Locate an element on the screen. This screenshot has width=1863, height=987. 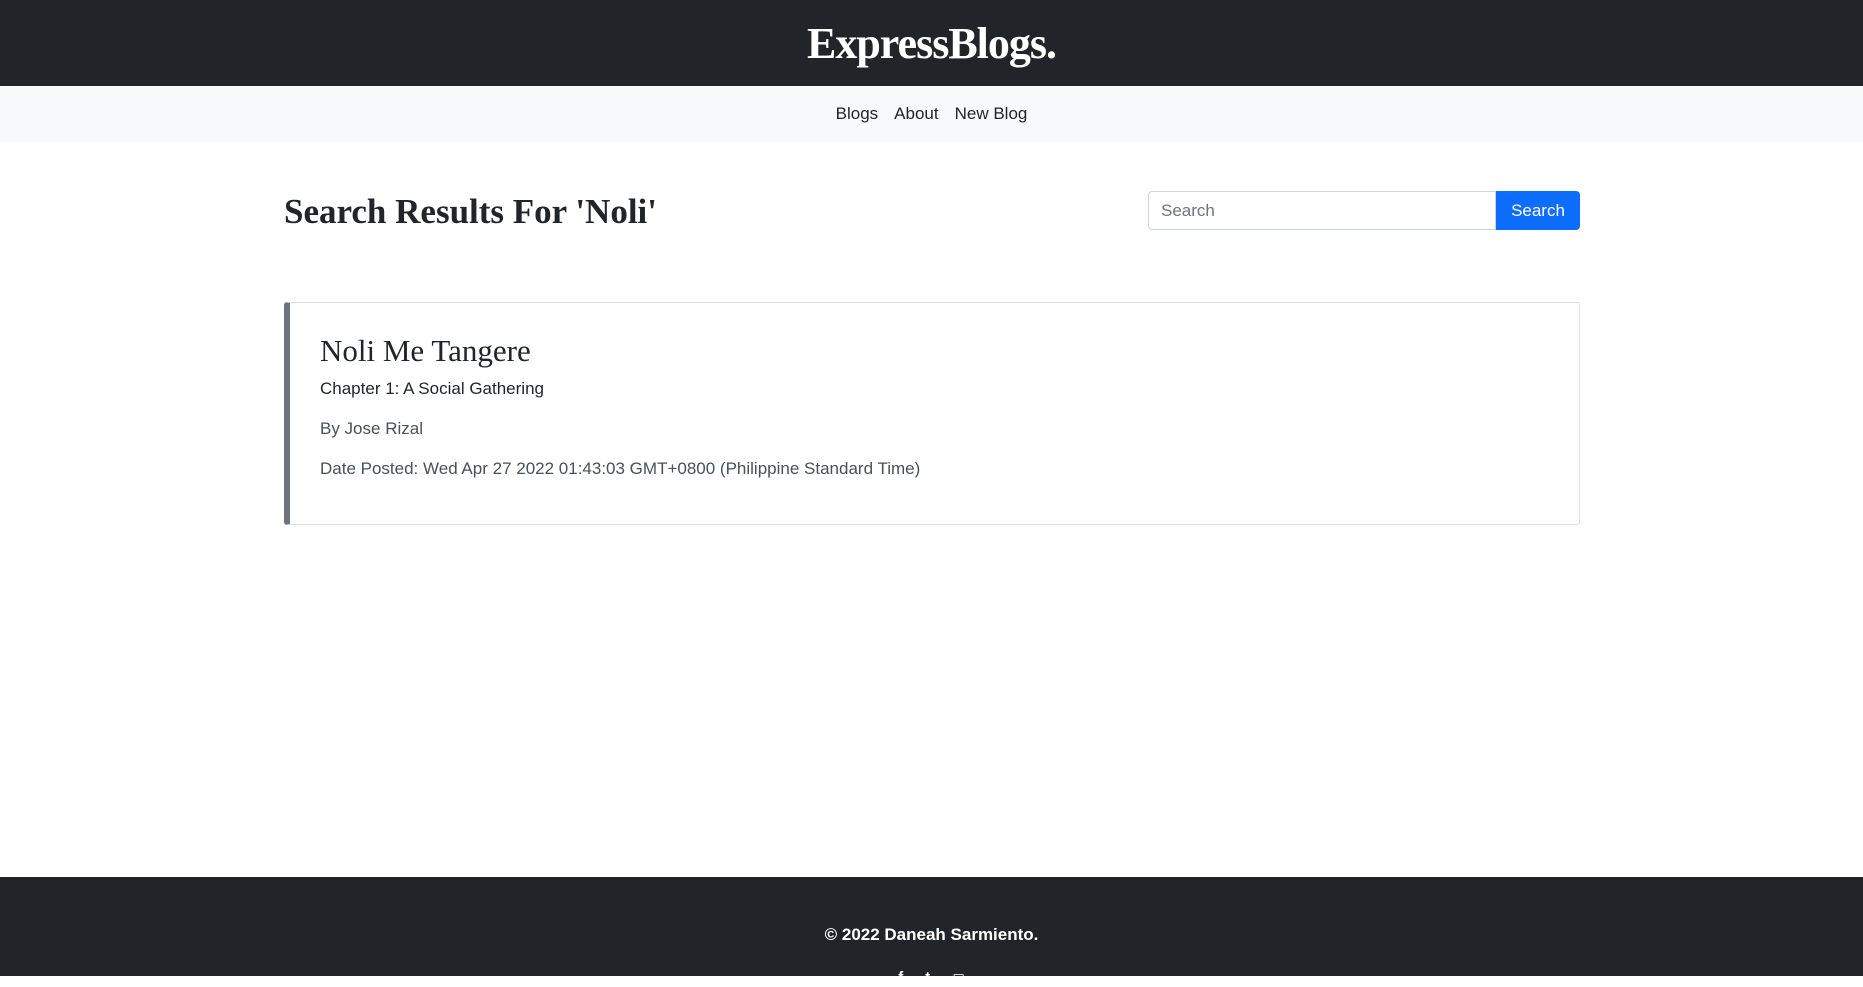
search-input is located at coordinates (1322, 210).